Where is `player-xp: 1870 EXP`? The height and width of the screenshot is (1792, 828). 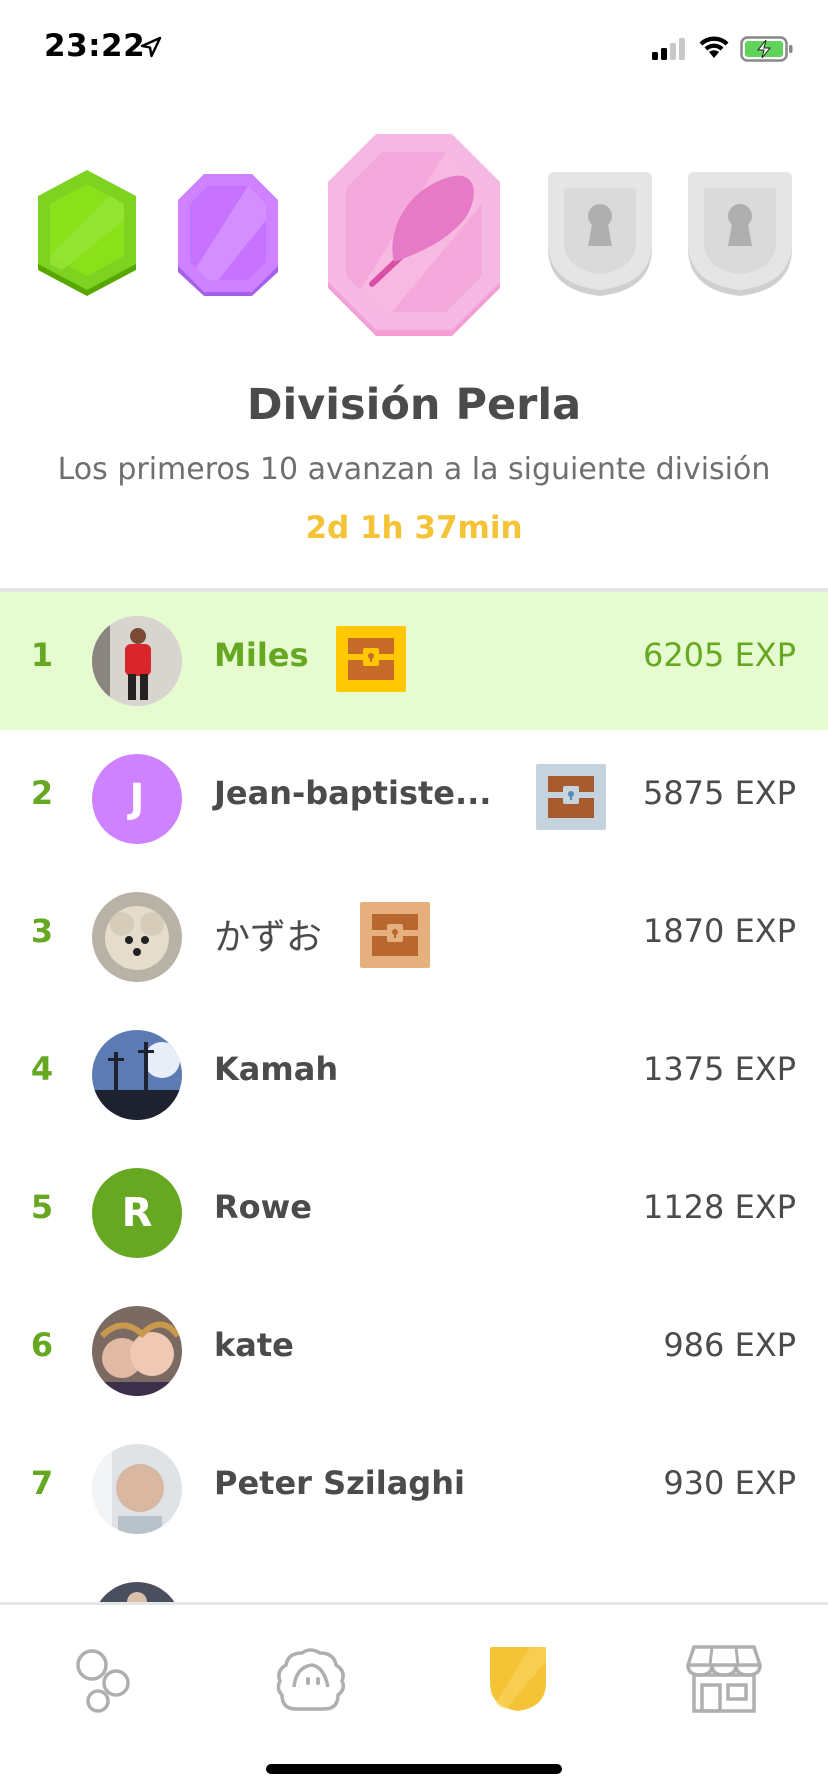
player-xp: 1870 EXP is located at coordinates (719, 931).